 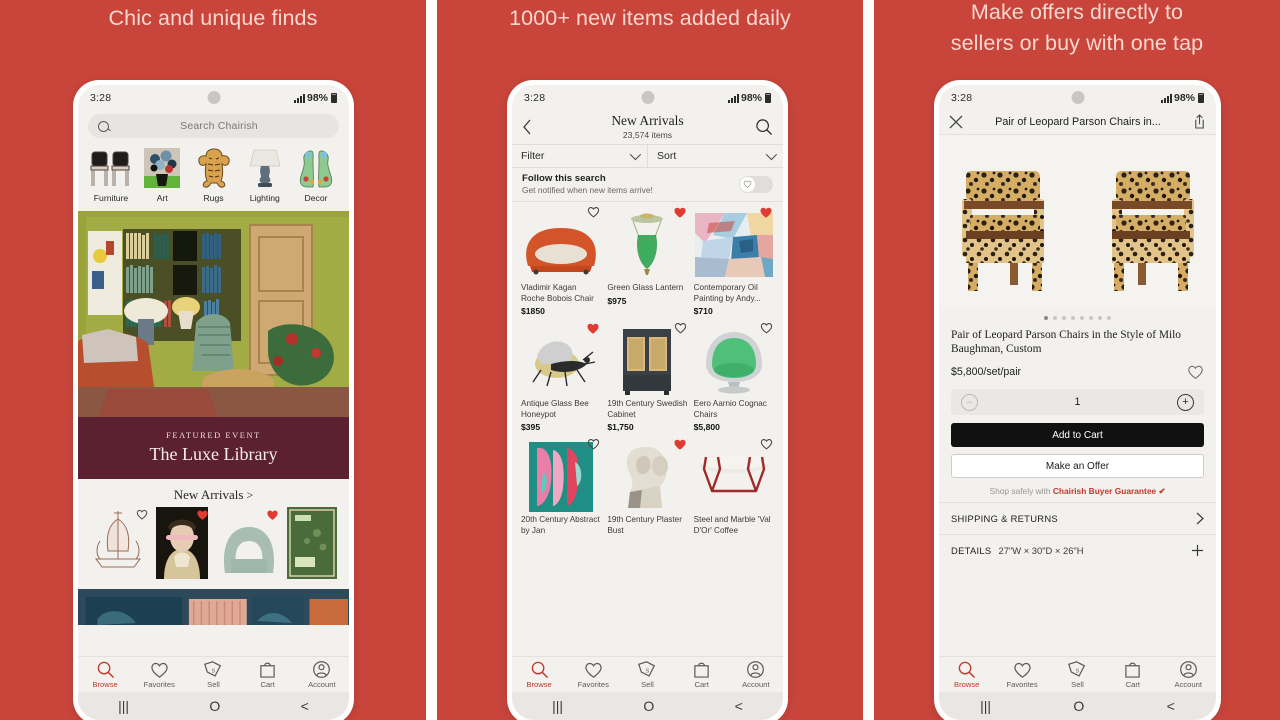 I want to click on product-card: Antique Glass Bee Honeypot $395, so click(x=561, y=380).